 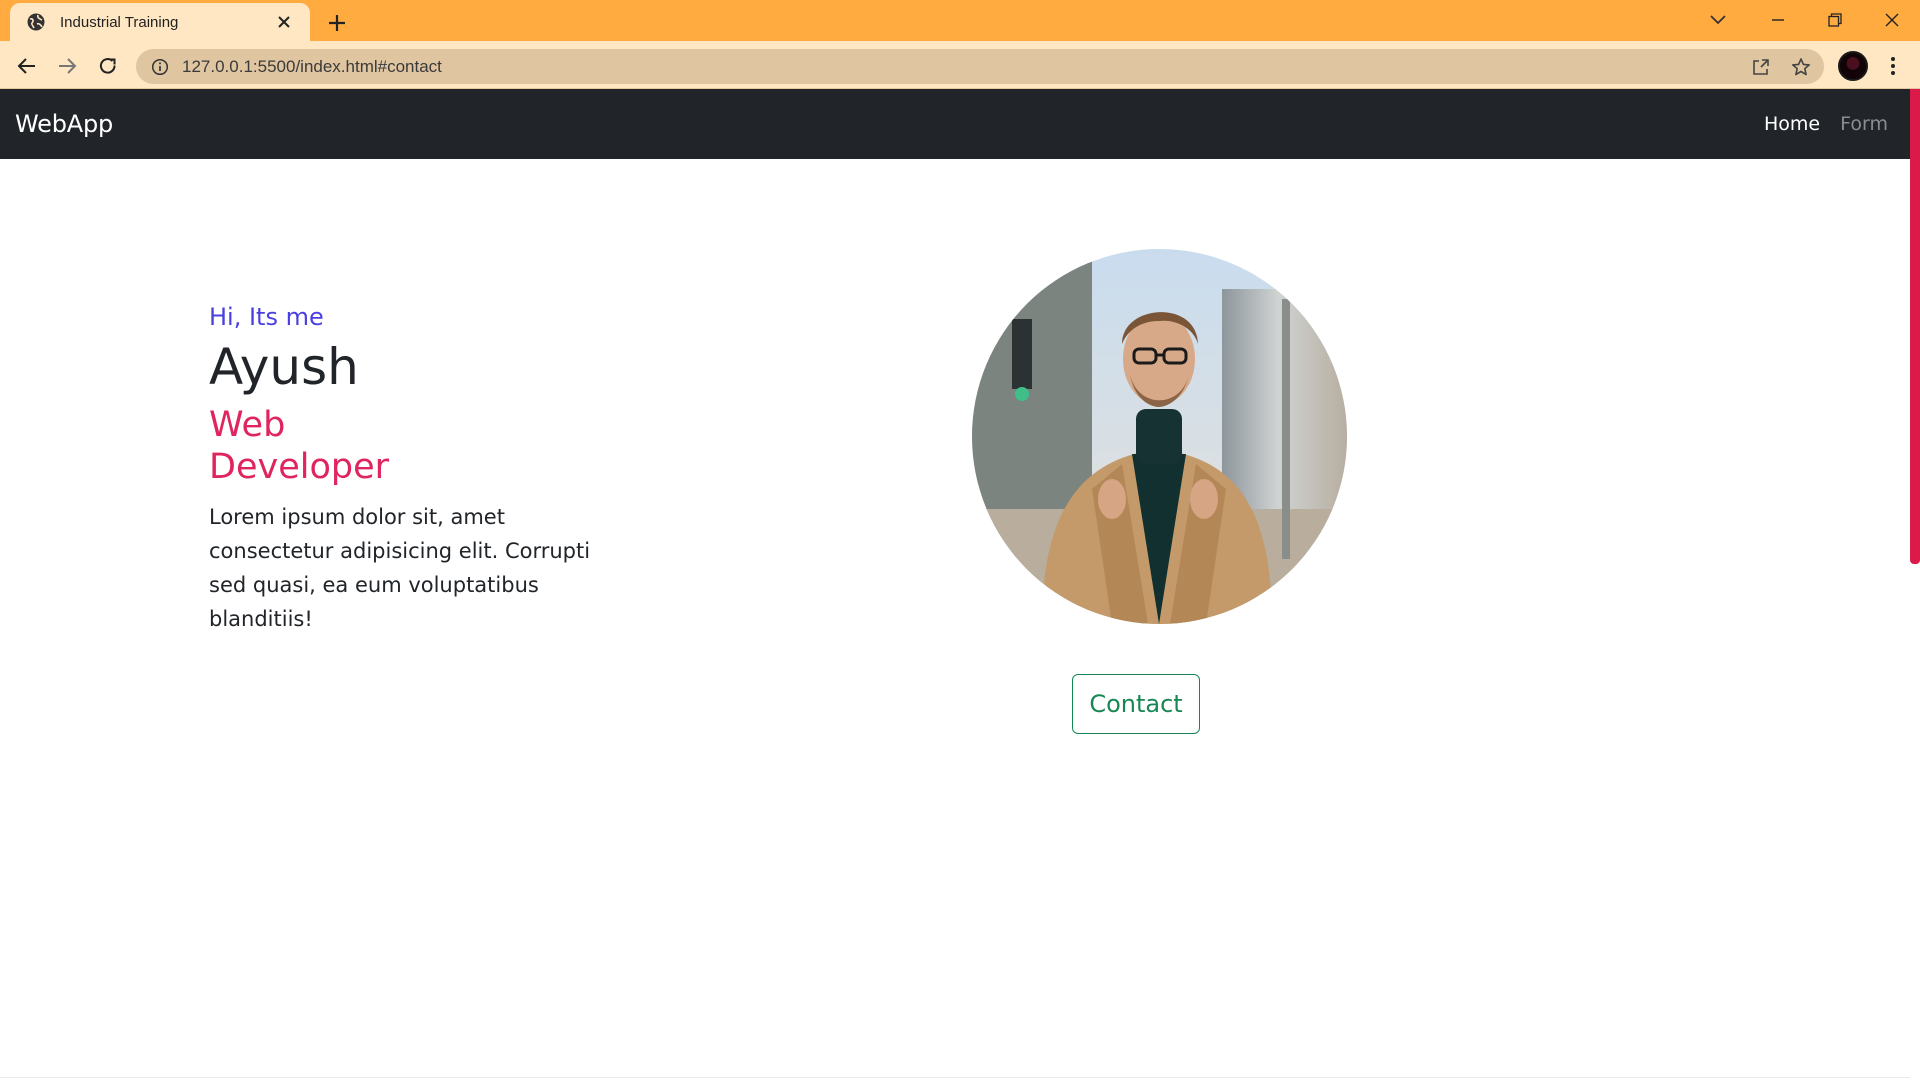 I want to click on browser-tab: Industrial Training, so click(x=160, y=22).